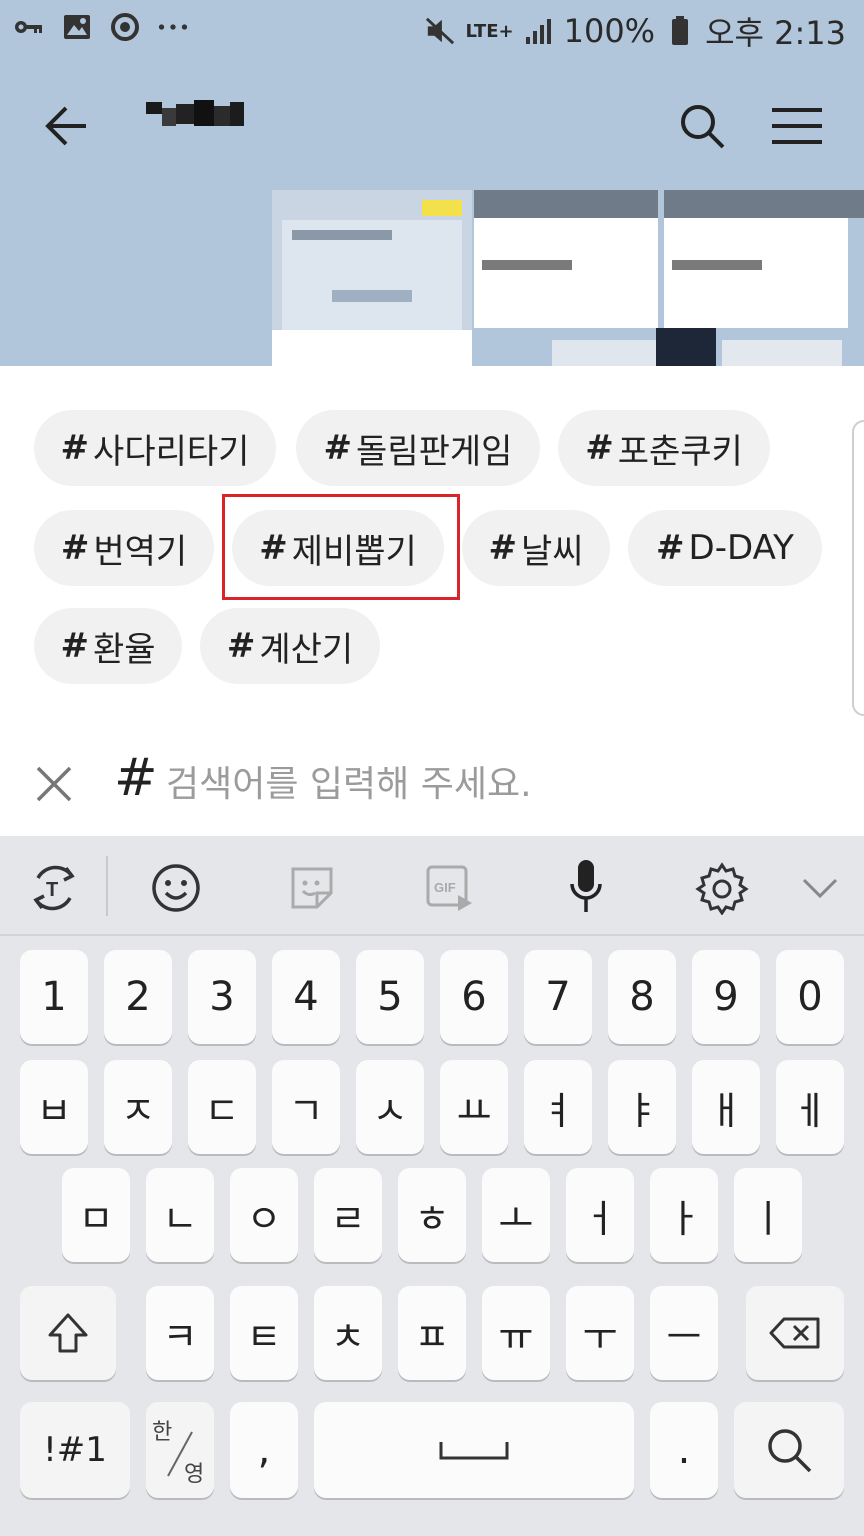 The height and width of the screenshot is (1536, 864). What do you see at coordinates (600, 1333) in the screenshot?
I see `key-u: ㅜ` at bounding box center [600, 1333].